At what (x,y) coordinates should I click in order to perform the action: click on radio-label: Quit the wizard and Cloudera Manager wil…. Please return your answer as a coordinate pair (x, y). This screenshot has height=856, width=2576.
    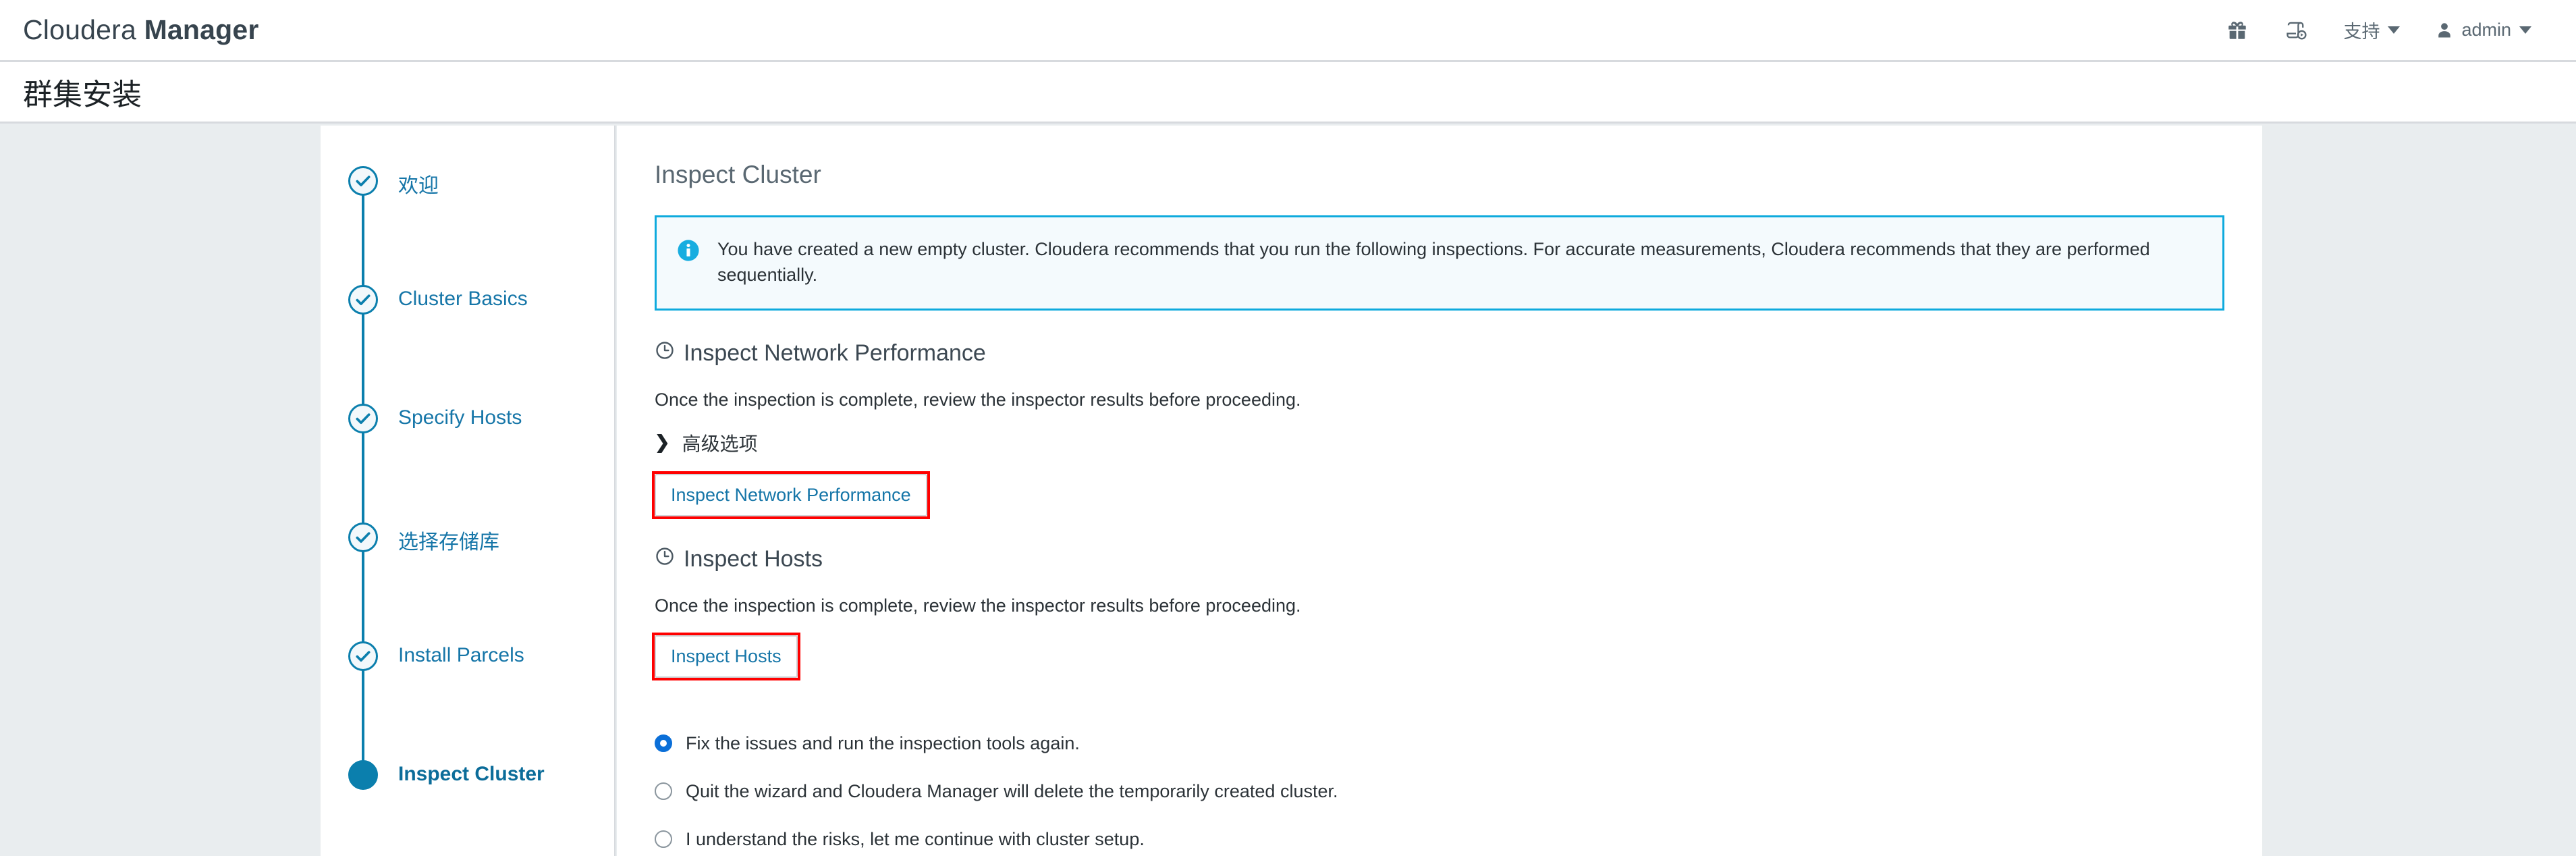
    Looking at the image, I should click on (1012, 791).